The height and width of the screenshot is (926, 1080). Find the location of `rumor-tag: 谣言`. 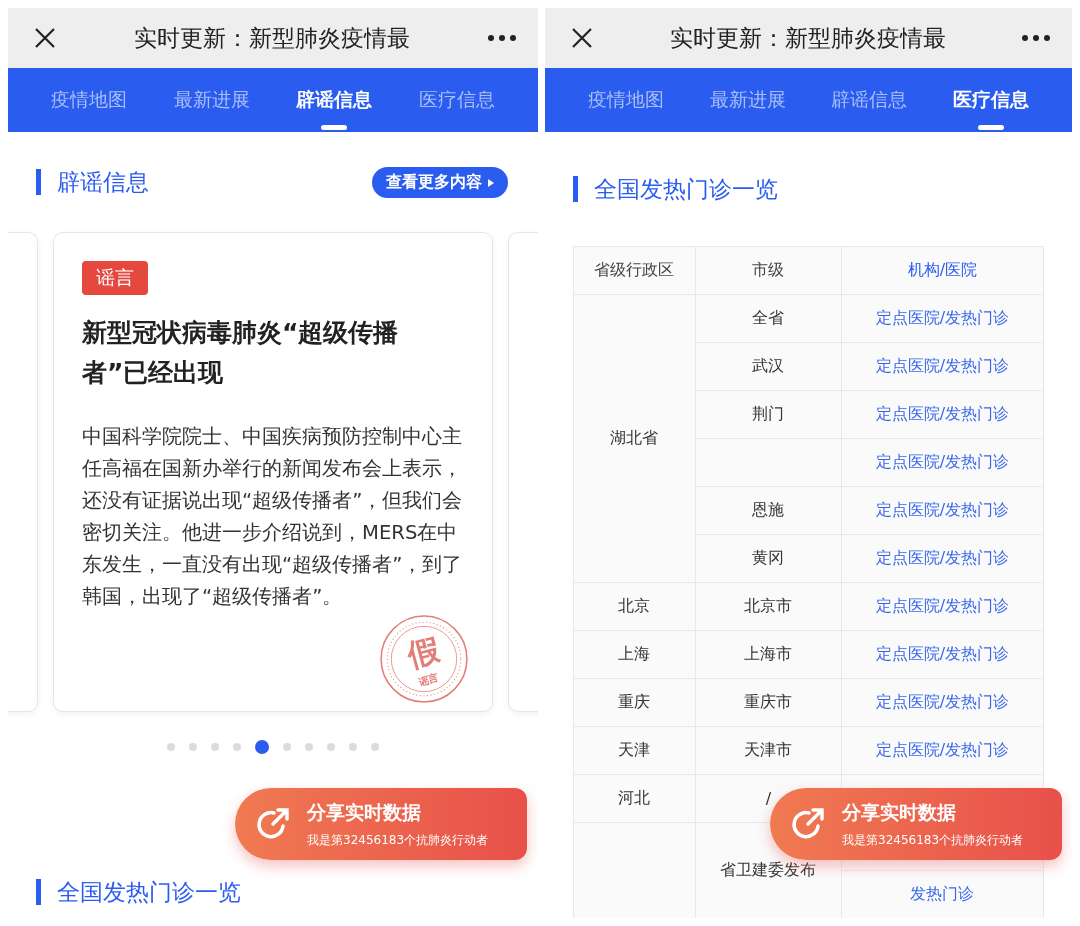

rumor-tag: 谣言 is located at coordinates (115, 278).